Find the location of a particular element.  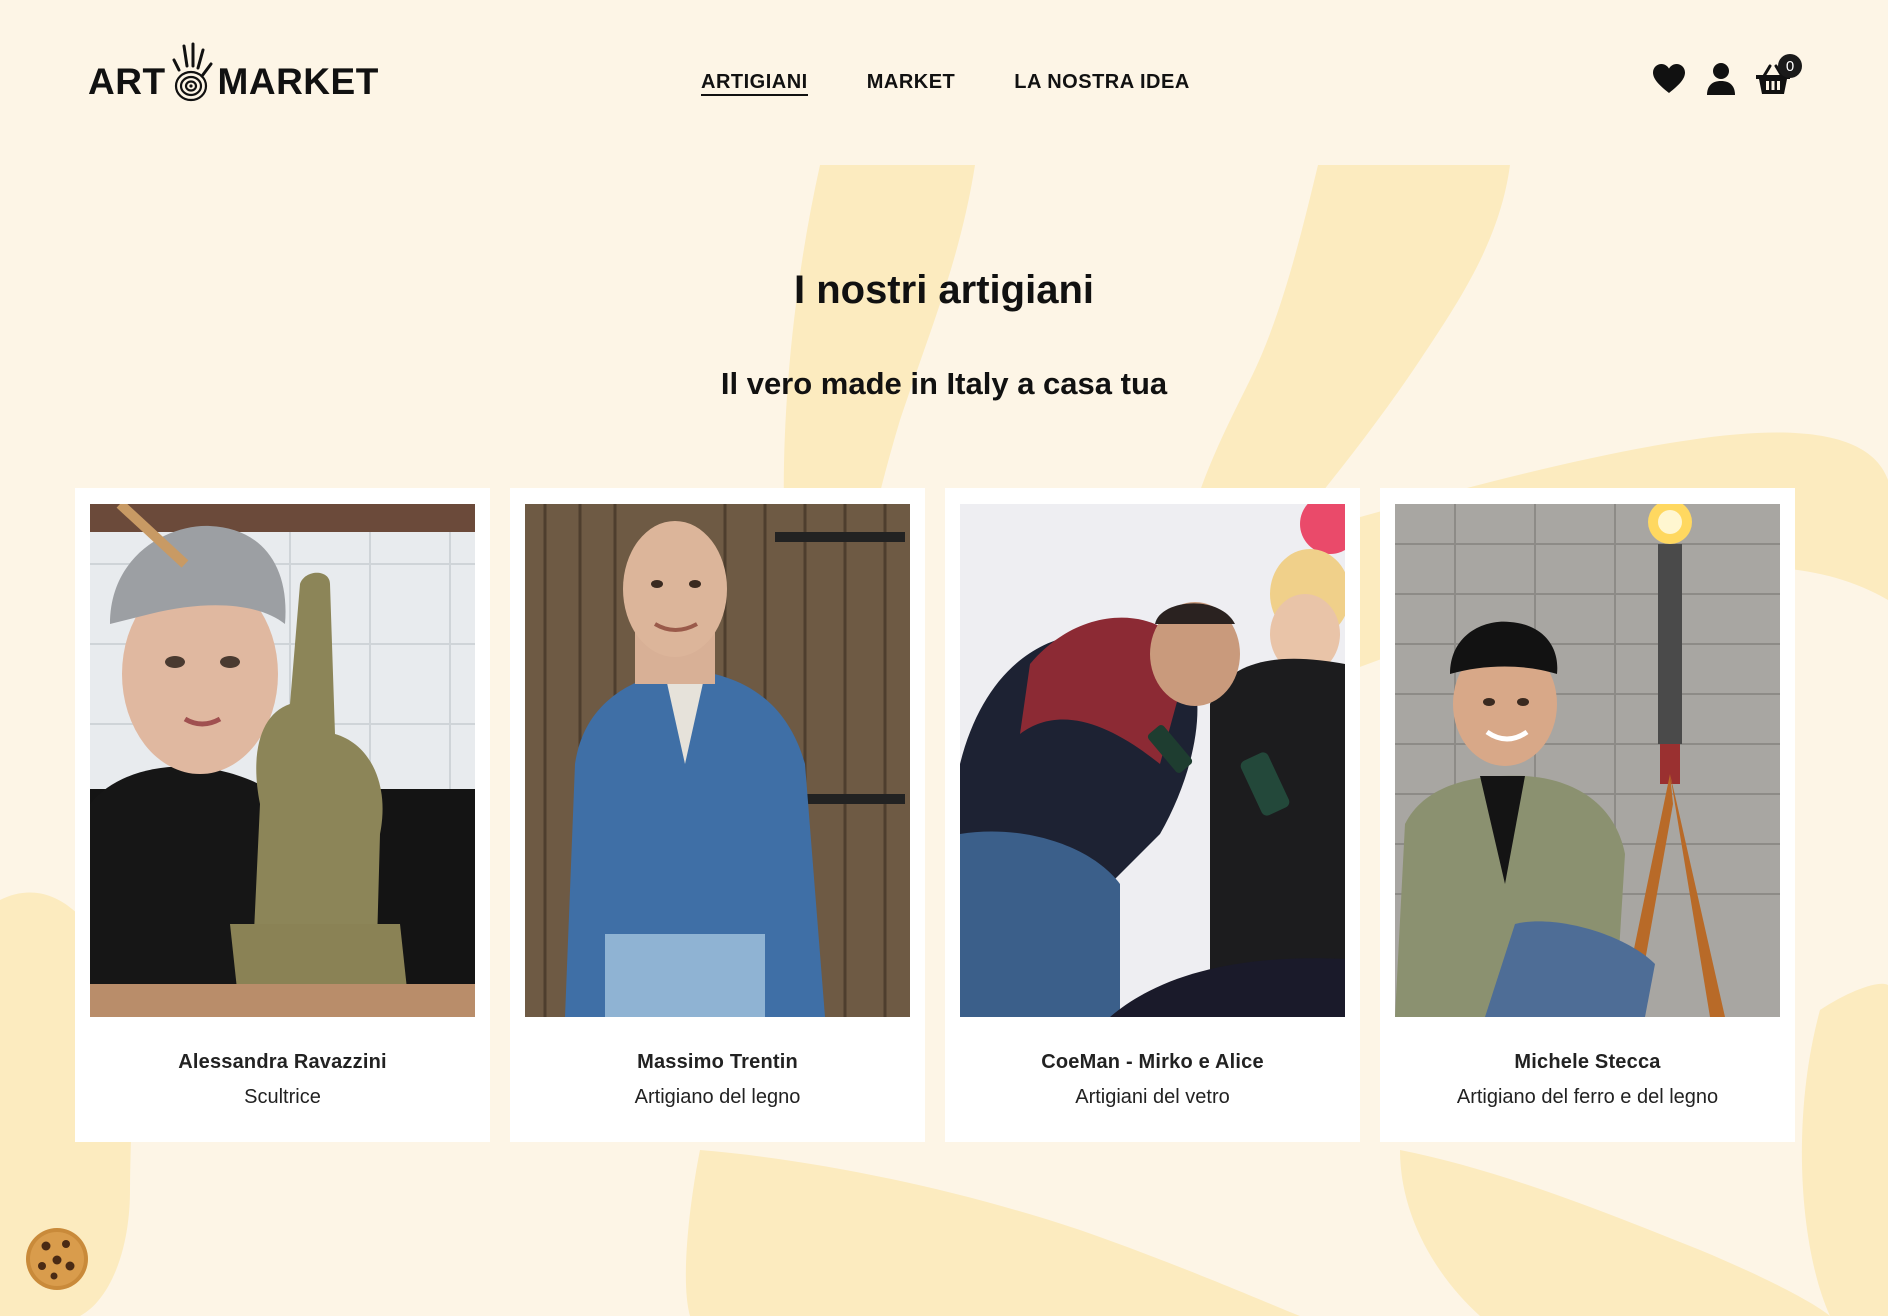

artisan-role: Artigiano del legno is located at coordinates (717, 1097).